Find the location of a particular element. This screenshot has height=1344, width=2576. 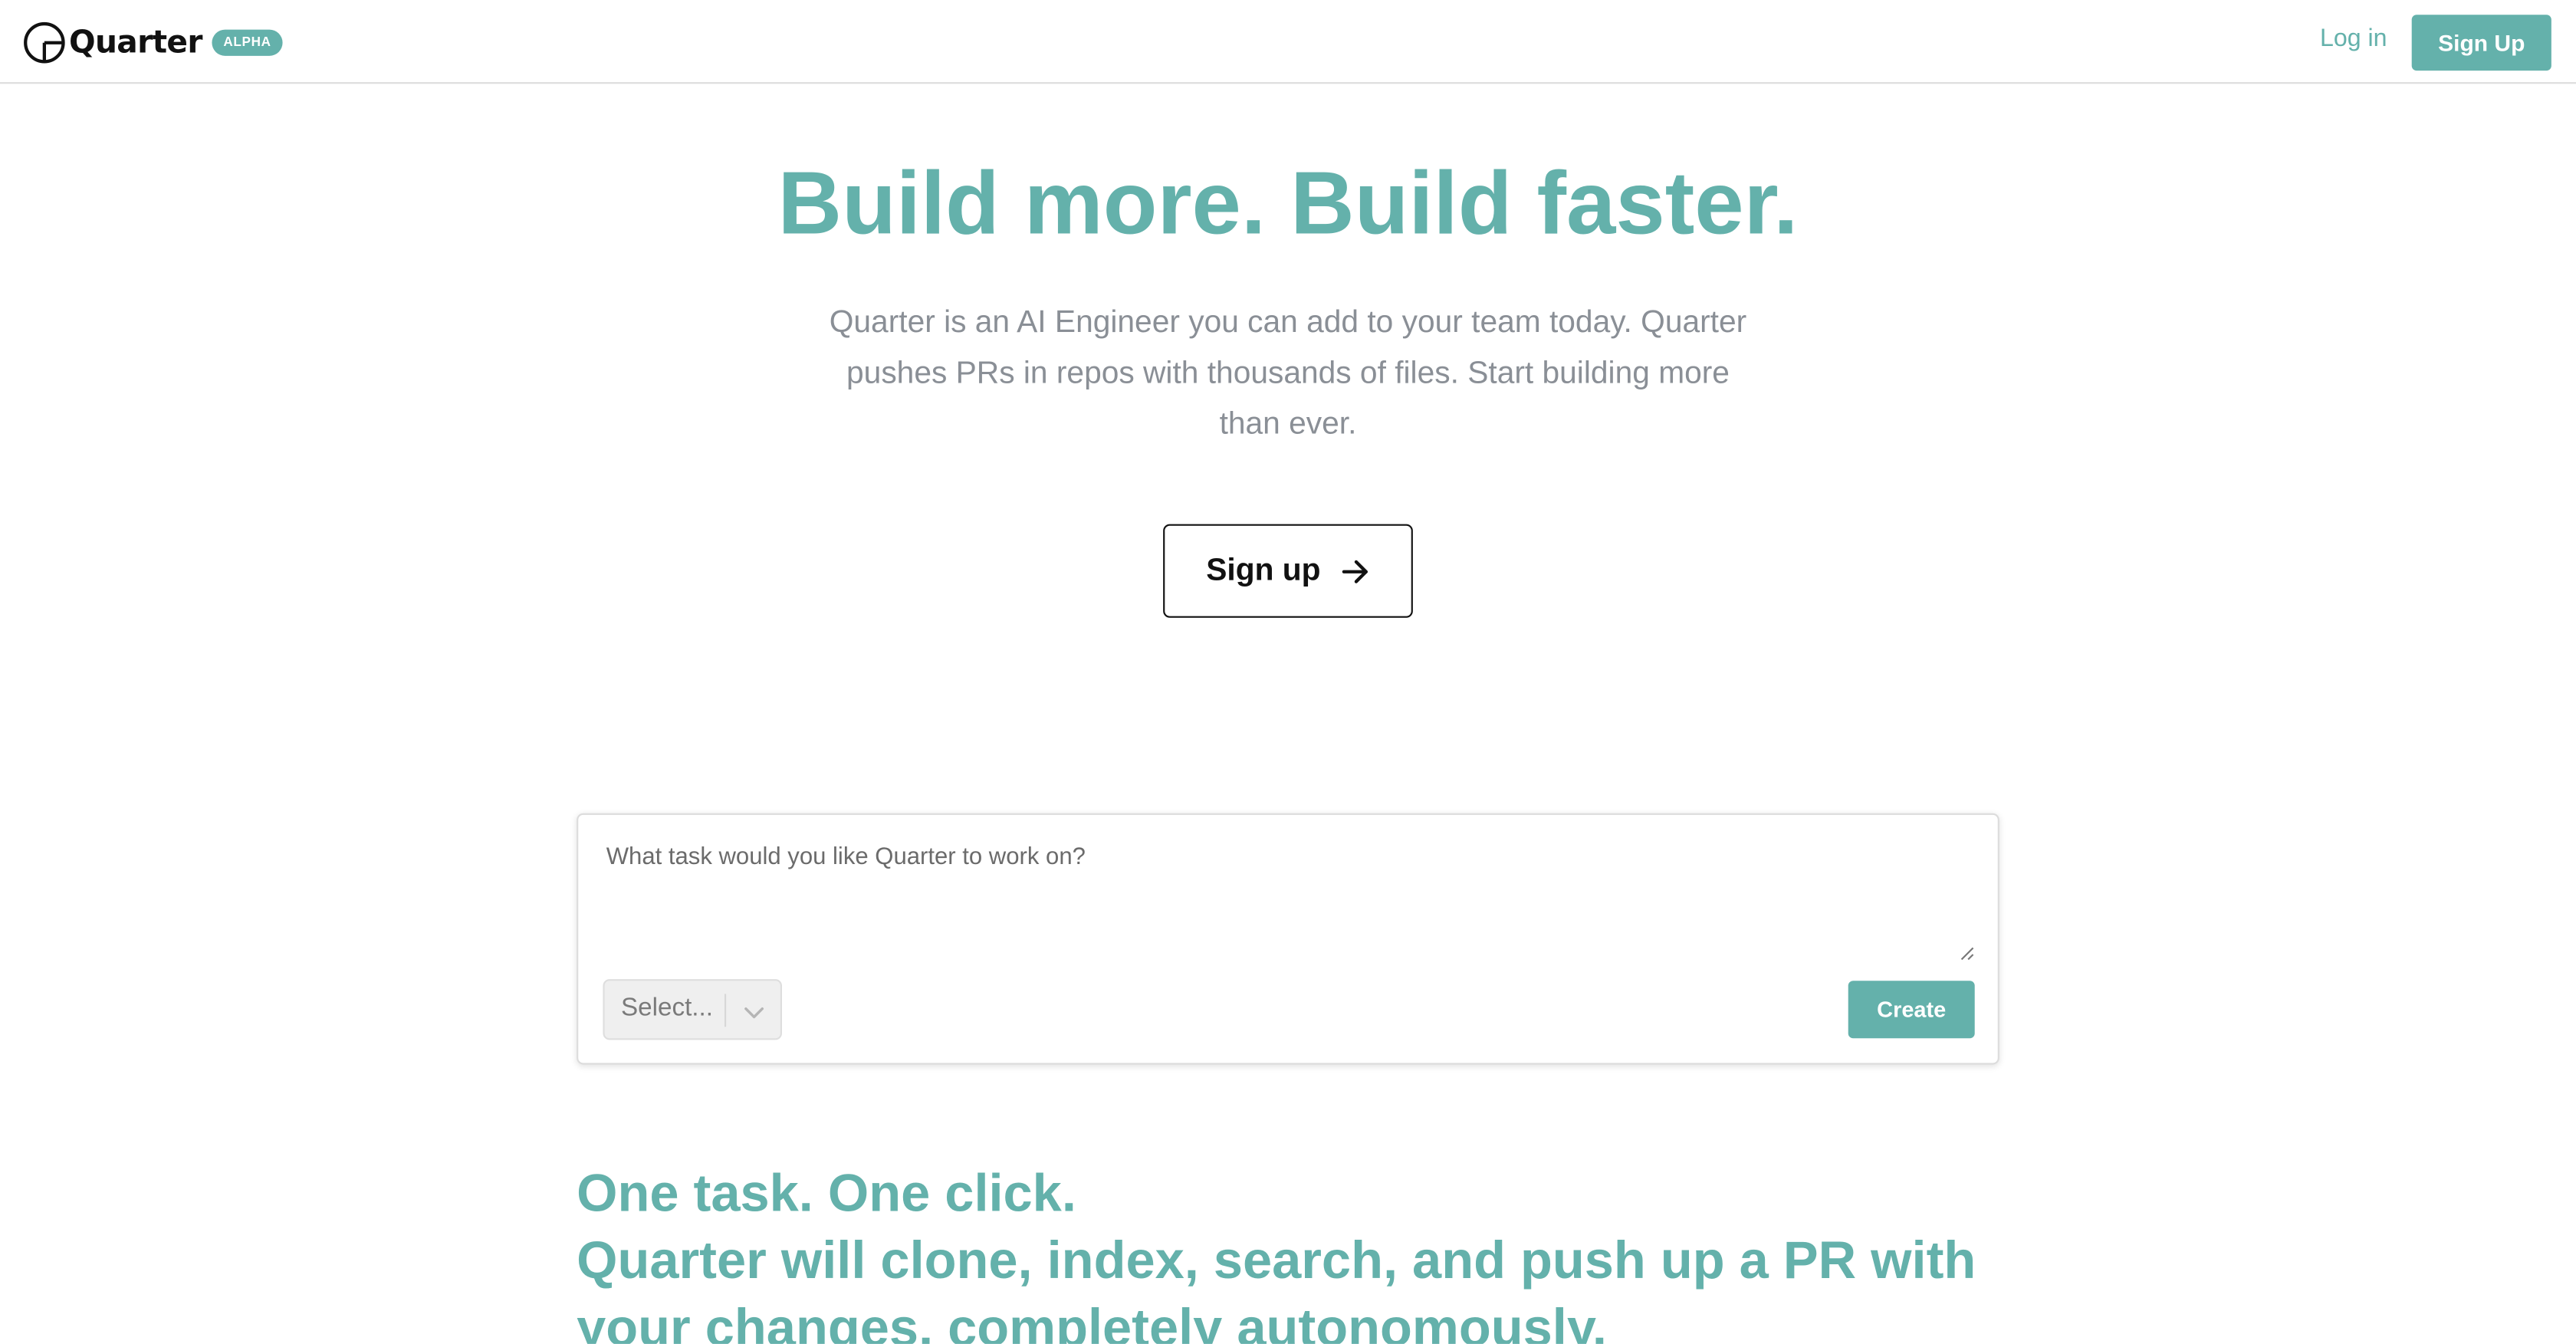

resize-handle-icon is located at coordinates (1965, 951).